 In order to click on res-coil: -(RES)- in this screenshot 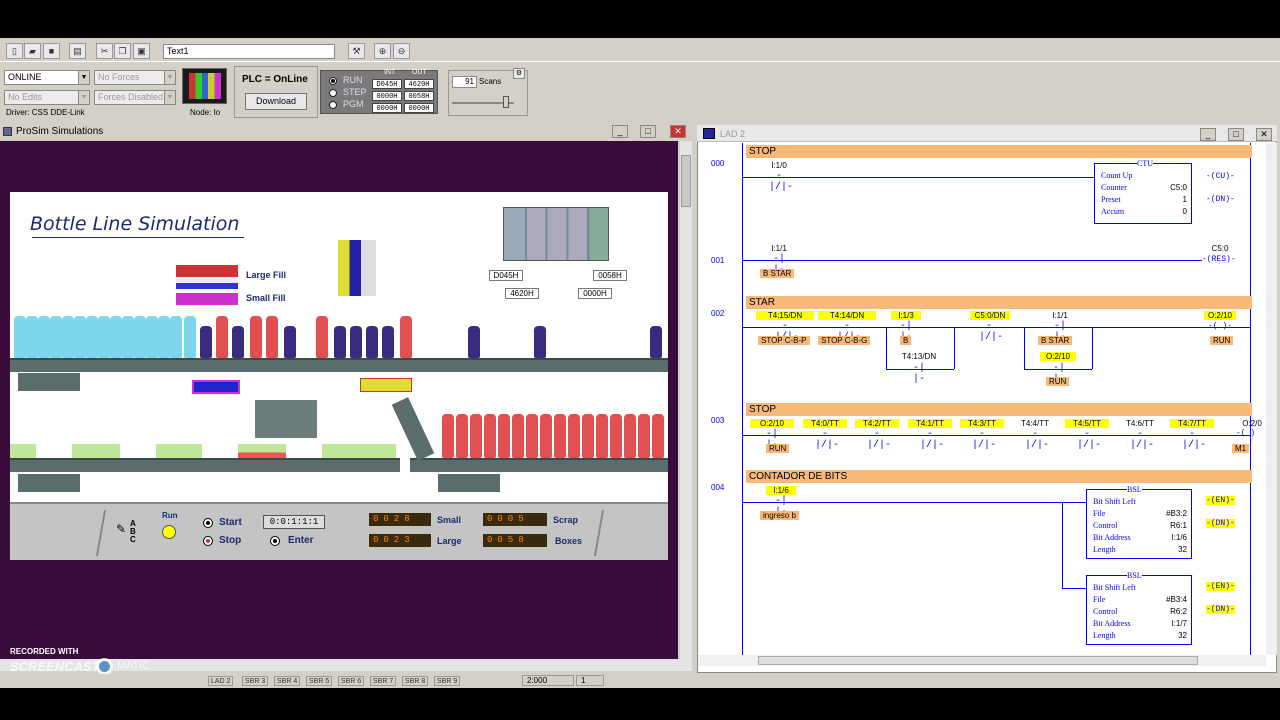, I will do `click(1219, 259)`.